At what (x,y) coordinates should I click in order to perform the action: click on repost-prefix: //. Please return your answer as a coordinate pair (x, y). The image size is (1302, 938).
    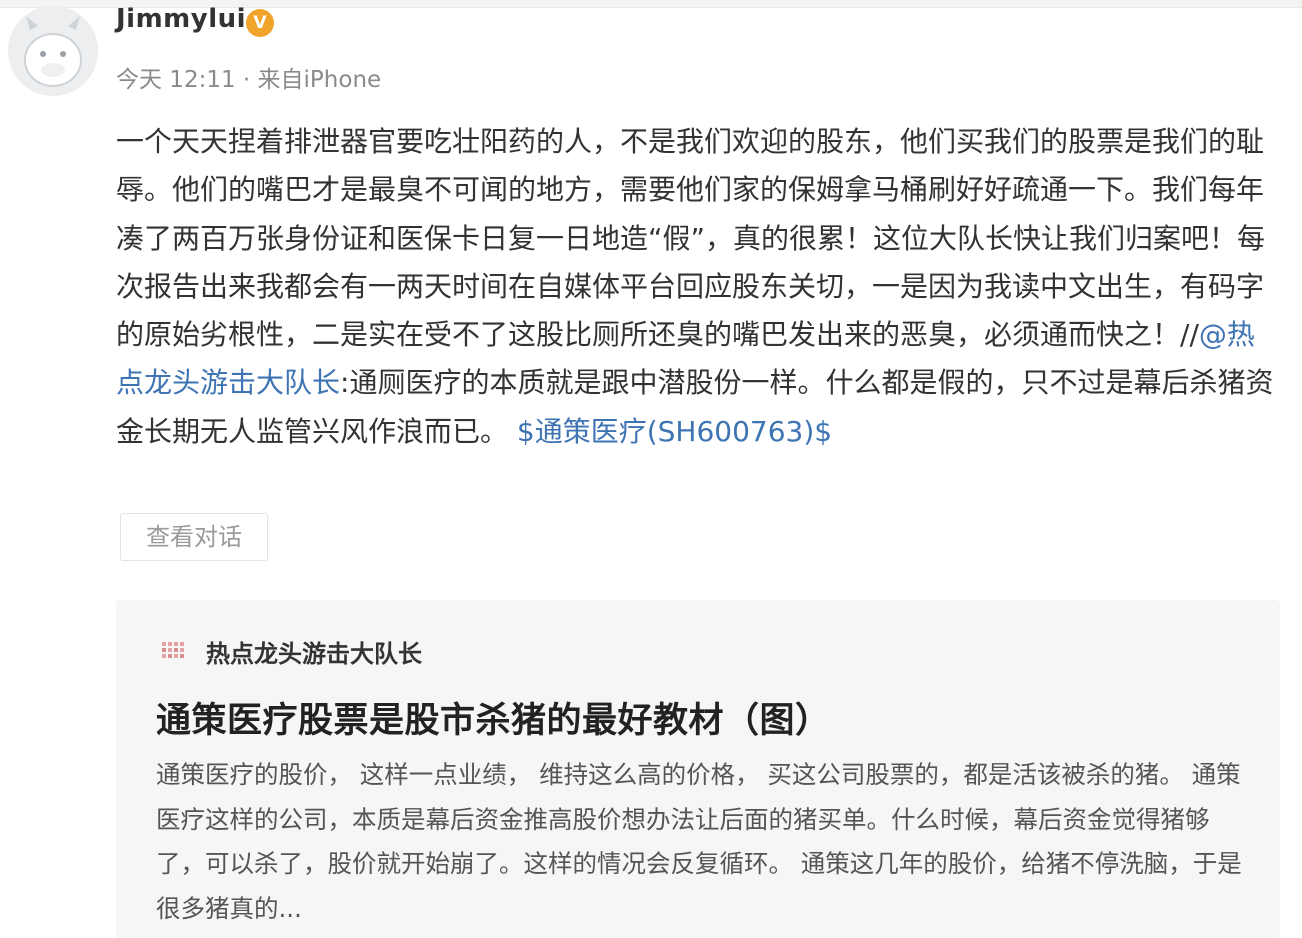
    Looking at the image, I should click on (1189, 335).